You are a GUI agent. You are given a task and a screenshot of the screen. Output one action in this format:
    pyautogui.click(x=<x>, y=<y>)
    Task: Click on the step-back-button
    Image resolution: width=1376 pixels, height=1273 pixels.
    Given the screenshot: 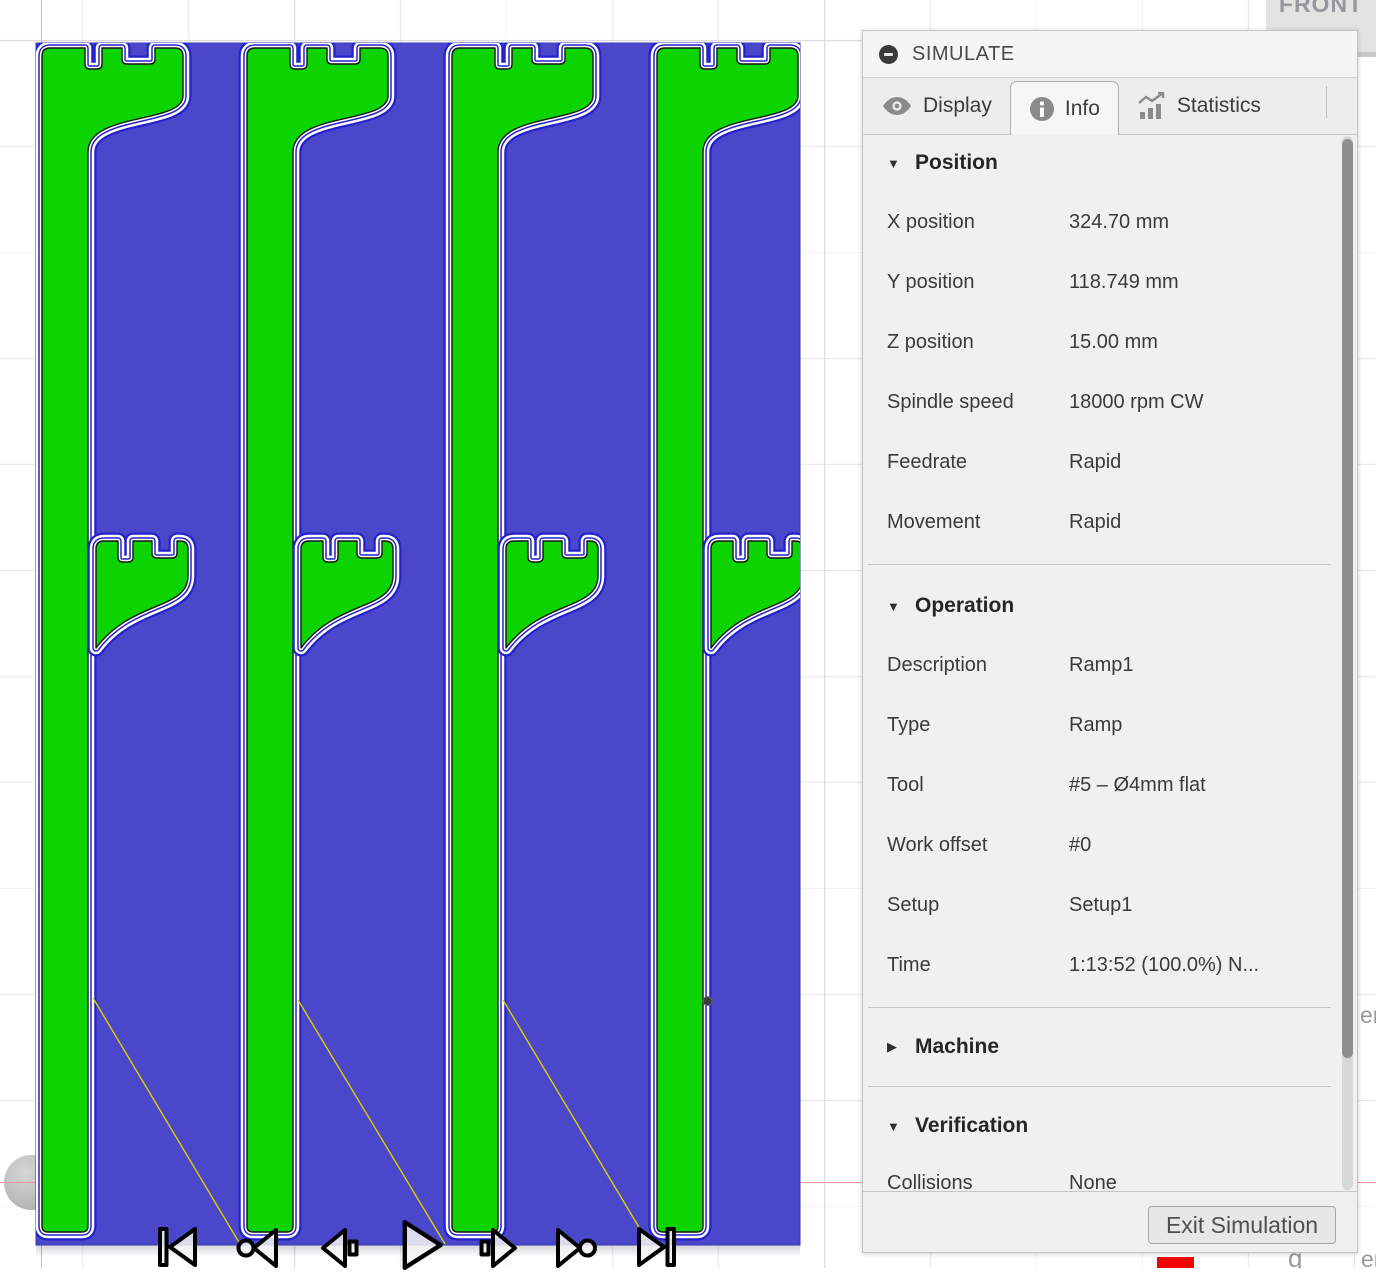 What is the action you would take?
    pyautogui.click(x=340, y=1247)
    